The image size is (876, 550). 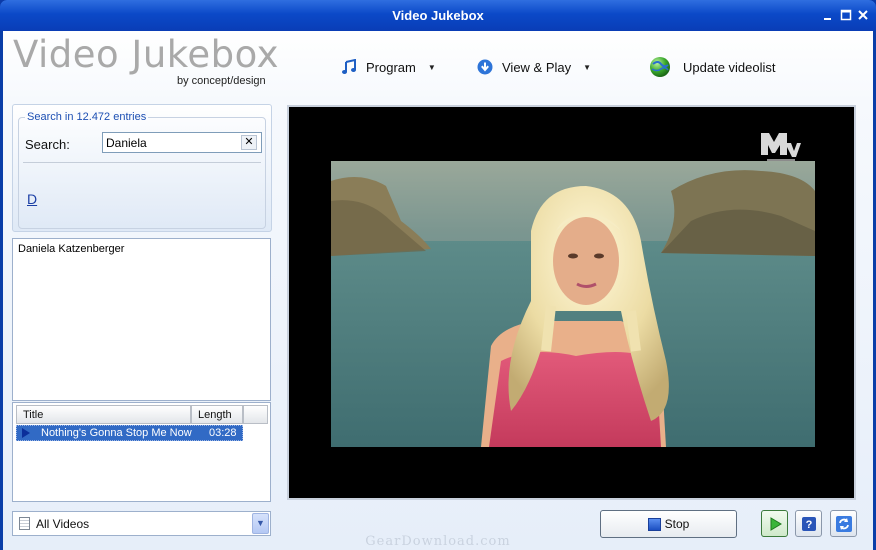 I want to click on app-logo-subtitle: by concept/design, so click(x=221, y=81).